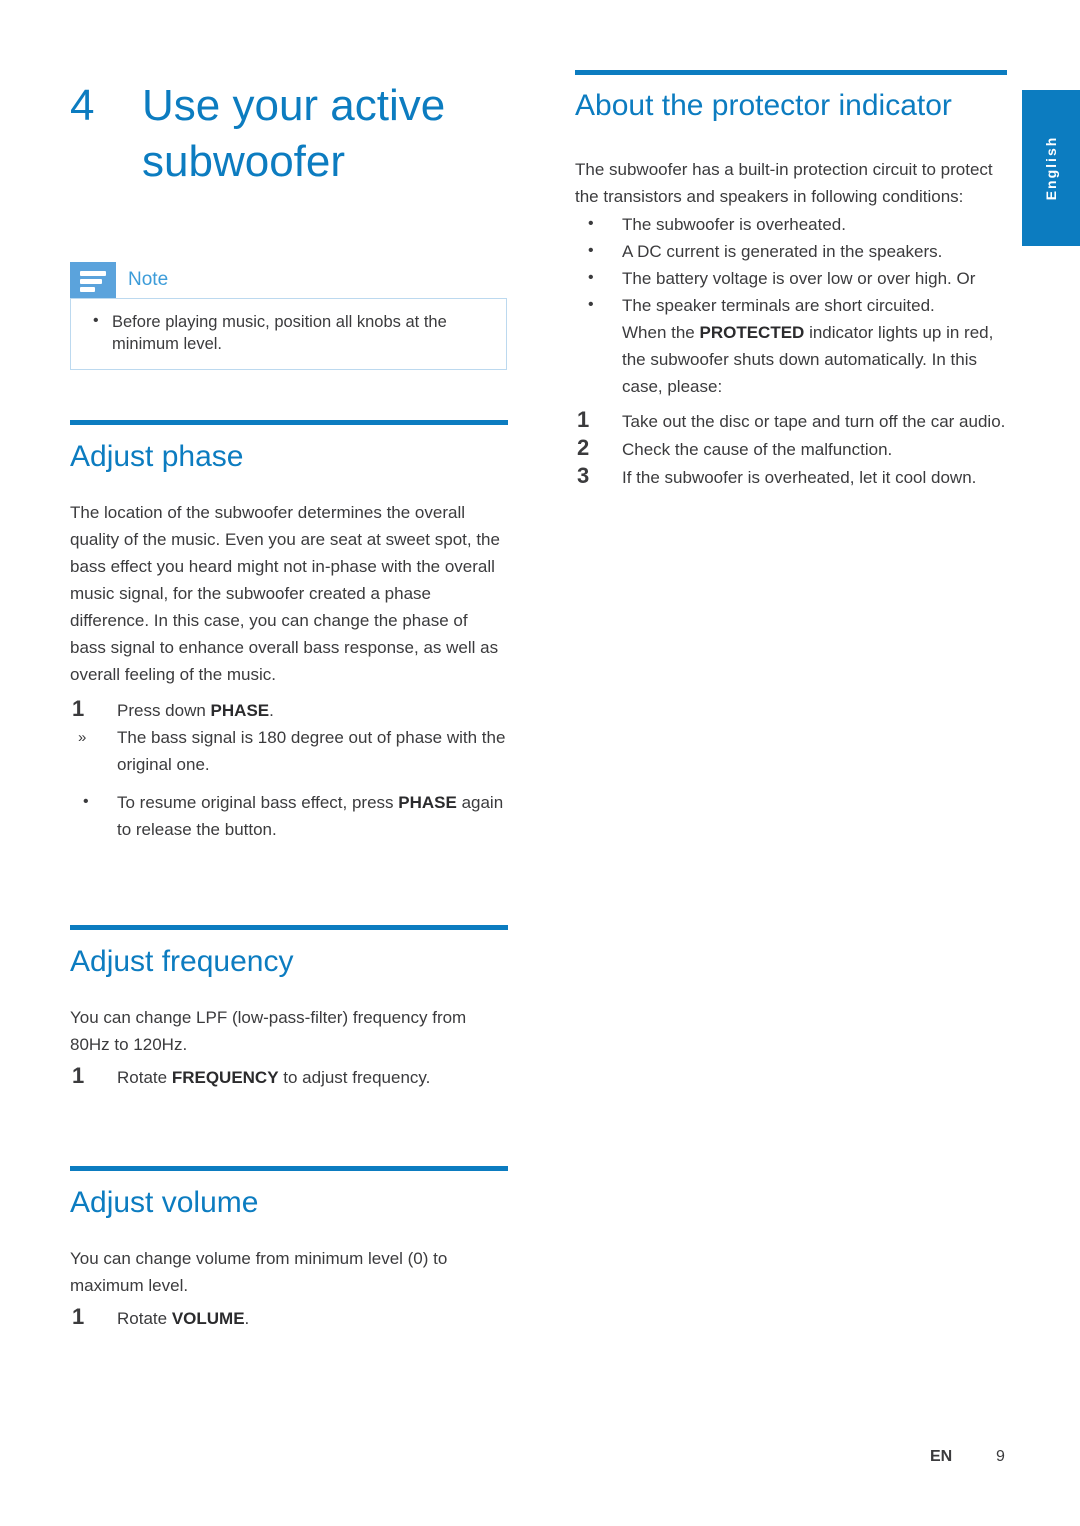 This screenshot has height=1526, width=1080. I want to click on step-list: 1 Press down PHASE., so click(289, 710).